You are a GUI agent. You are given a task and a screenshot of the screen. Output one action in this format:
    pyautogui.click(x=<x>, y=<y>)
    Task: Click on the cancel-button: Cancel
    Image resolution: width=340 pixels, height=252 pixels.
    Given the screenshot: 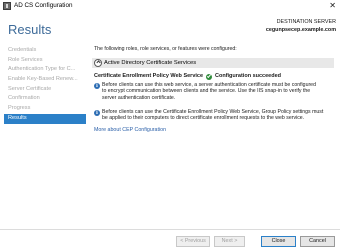 What is the action you would take?
    pyautogui.click(x=317, y=241)
    